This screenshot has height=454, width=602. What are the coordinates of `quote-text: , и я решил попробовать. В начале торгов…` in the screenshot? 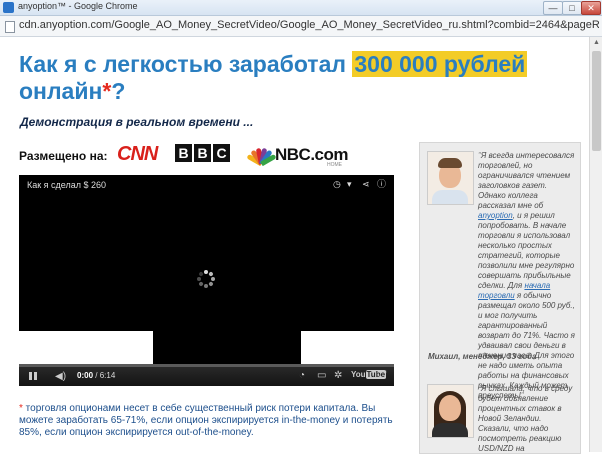 It's located at (526, 250).